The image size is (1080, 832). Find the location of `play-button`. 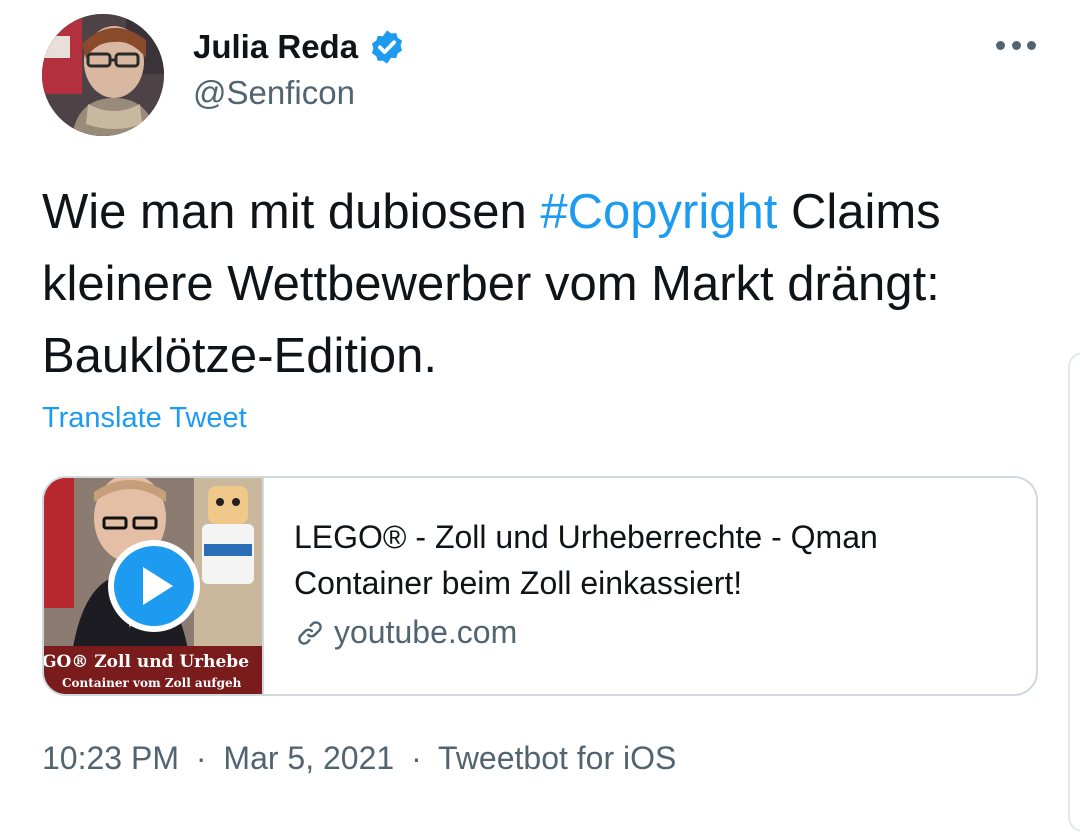

play-button is located at coordinates (154, 586).